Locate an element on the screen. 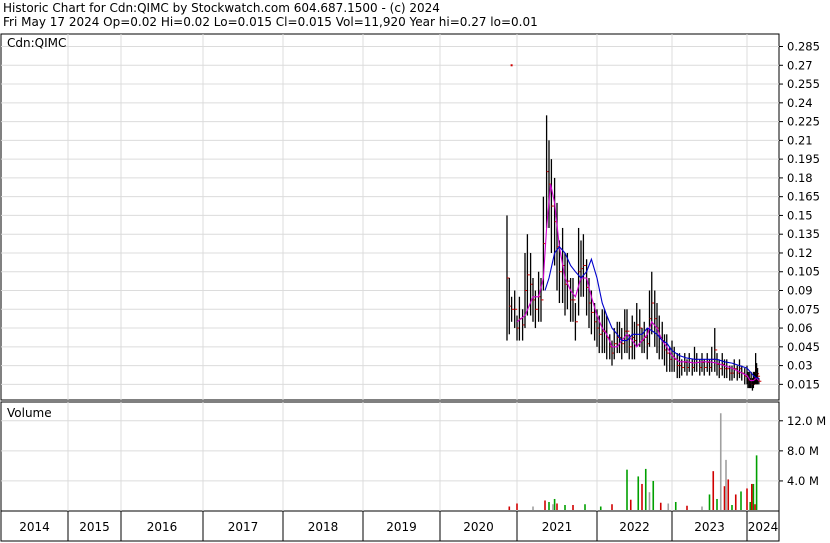 The width and height of the screenshot is (830, 543). price-tick-label: 0.075 is located at coordinates (803, 309).